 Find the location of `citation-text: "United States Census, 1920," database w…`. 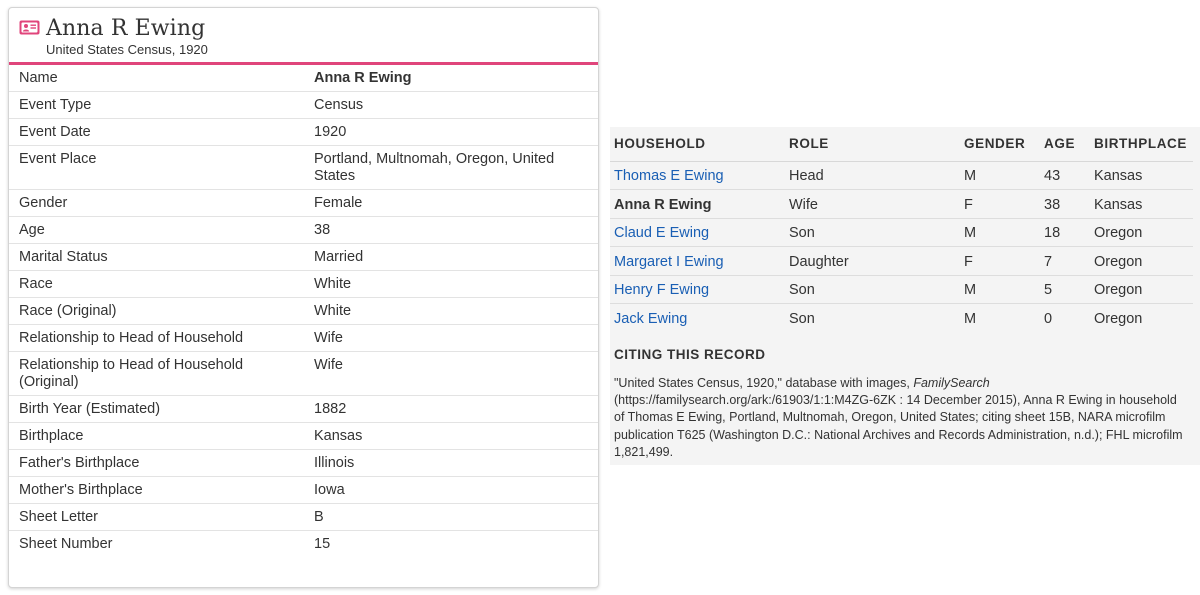

citation-text: "United States Census, 1920," database w… is located at coordinates (899, 418).